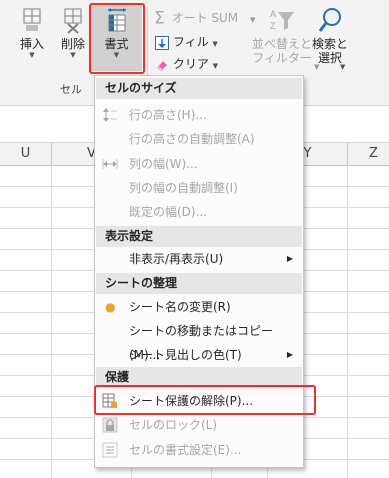 The image size is (389, 478). I want to click on format-cells-dialog-icon, so click(110, 450).